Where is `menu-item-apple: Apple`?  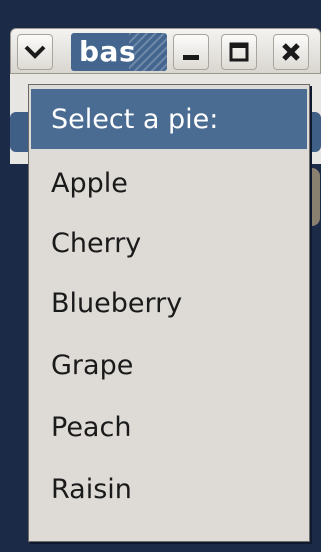
menu-item-apple: Apple is located at coordinates (169, 183).